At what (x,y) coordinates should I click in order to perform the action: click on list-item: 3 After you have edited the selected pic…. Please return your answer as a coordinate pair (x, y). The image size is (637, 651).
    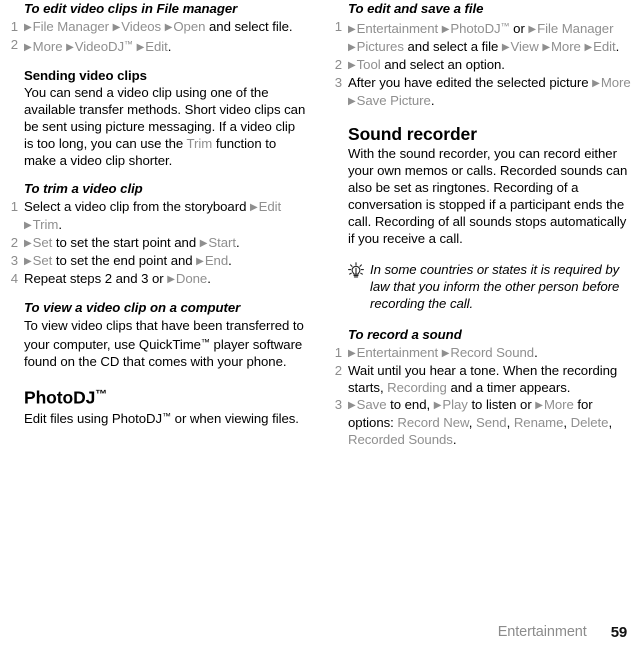
    Looking at the image, I should click on (482, 92).